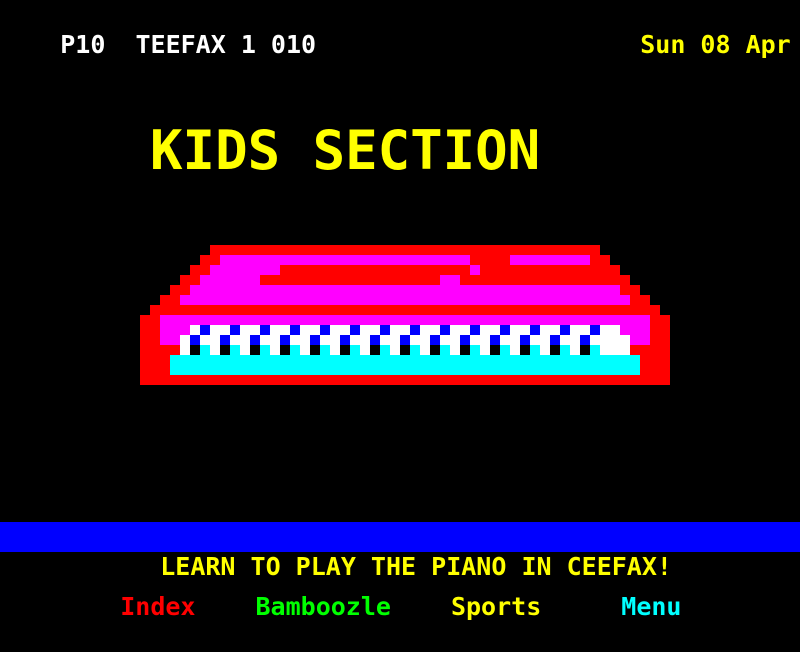 This screenshot has width=800, height=652. Describe the element at coordinates (400, 591) in the screenshot. I see `fastext-nav-row: Index Bamboozle Sports Menu` at that location.